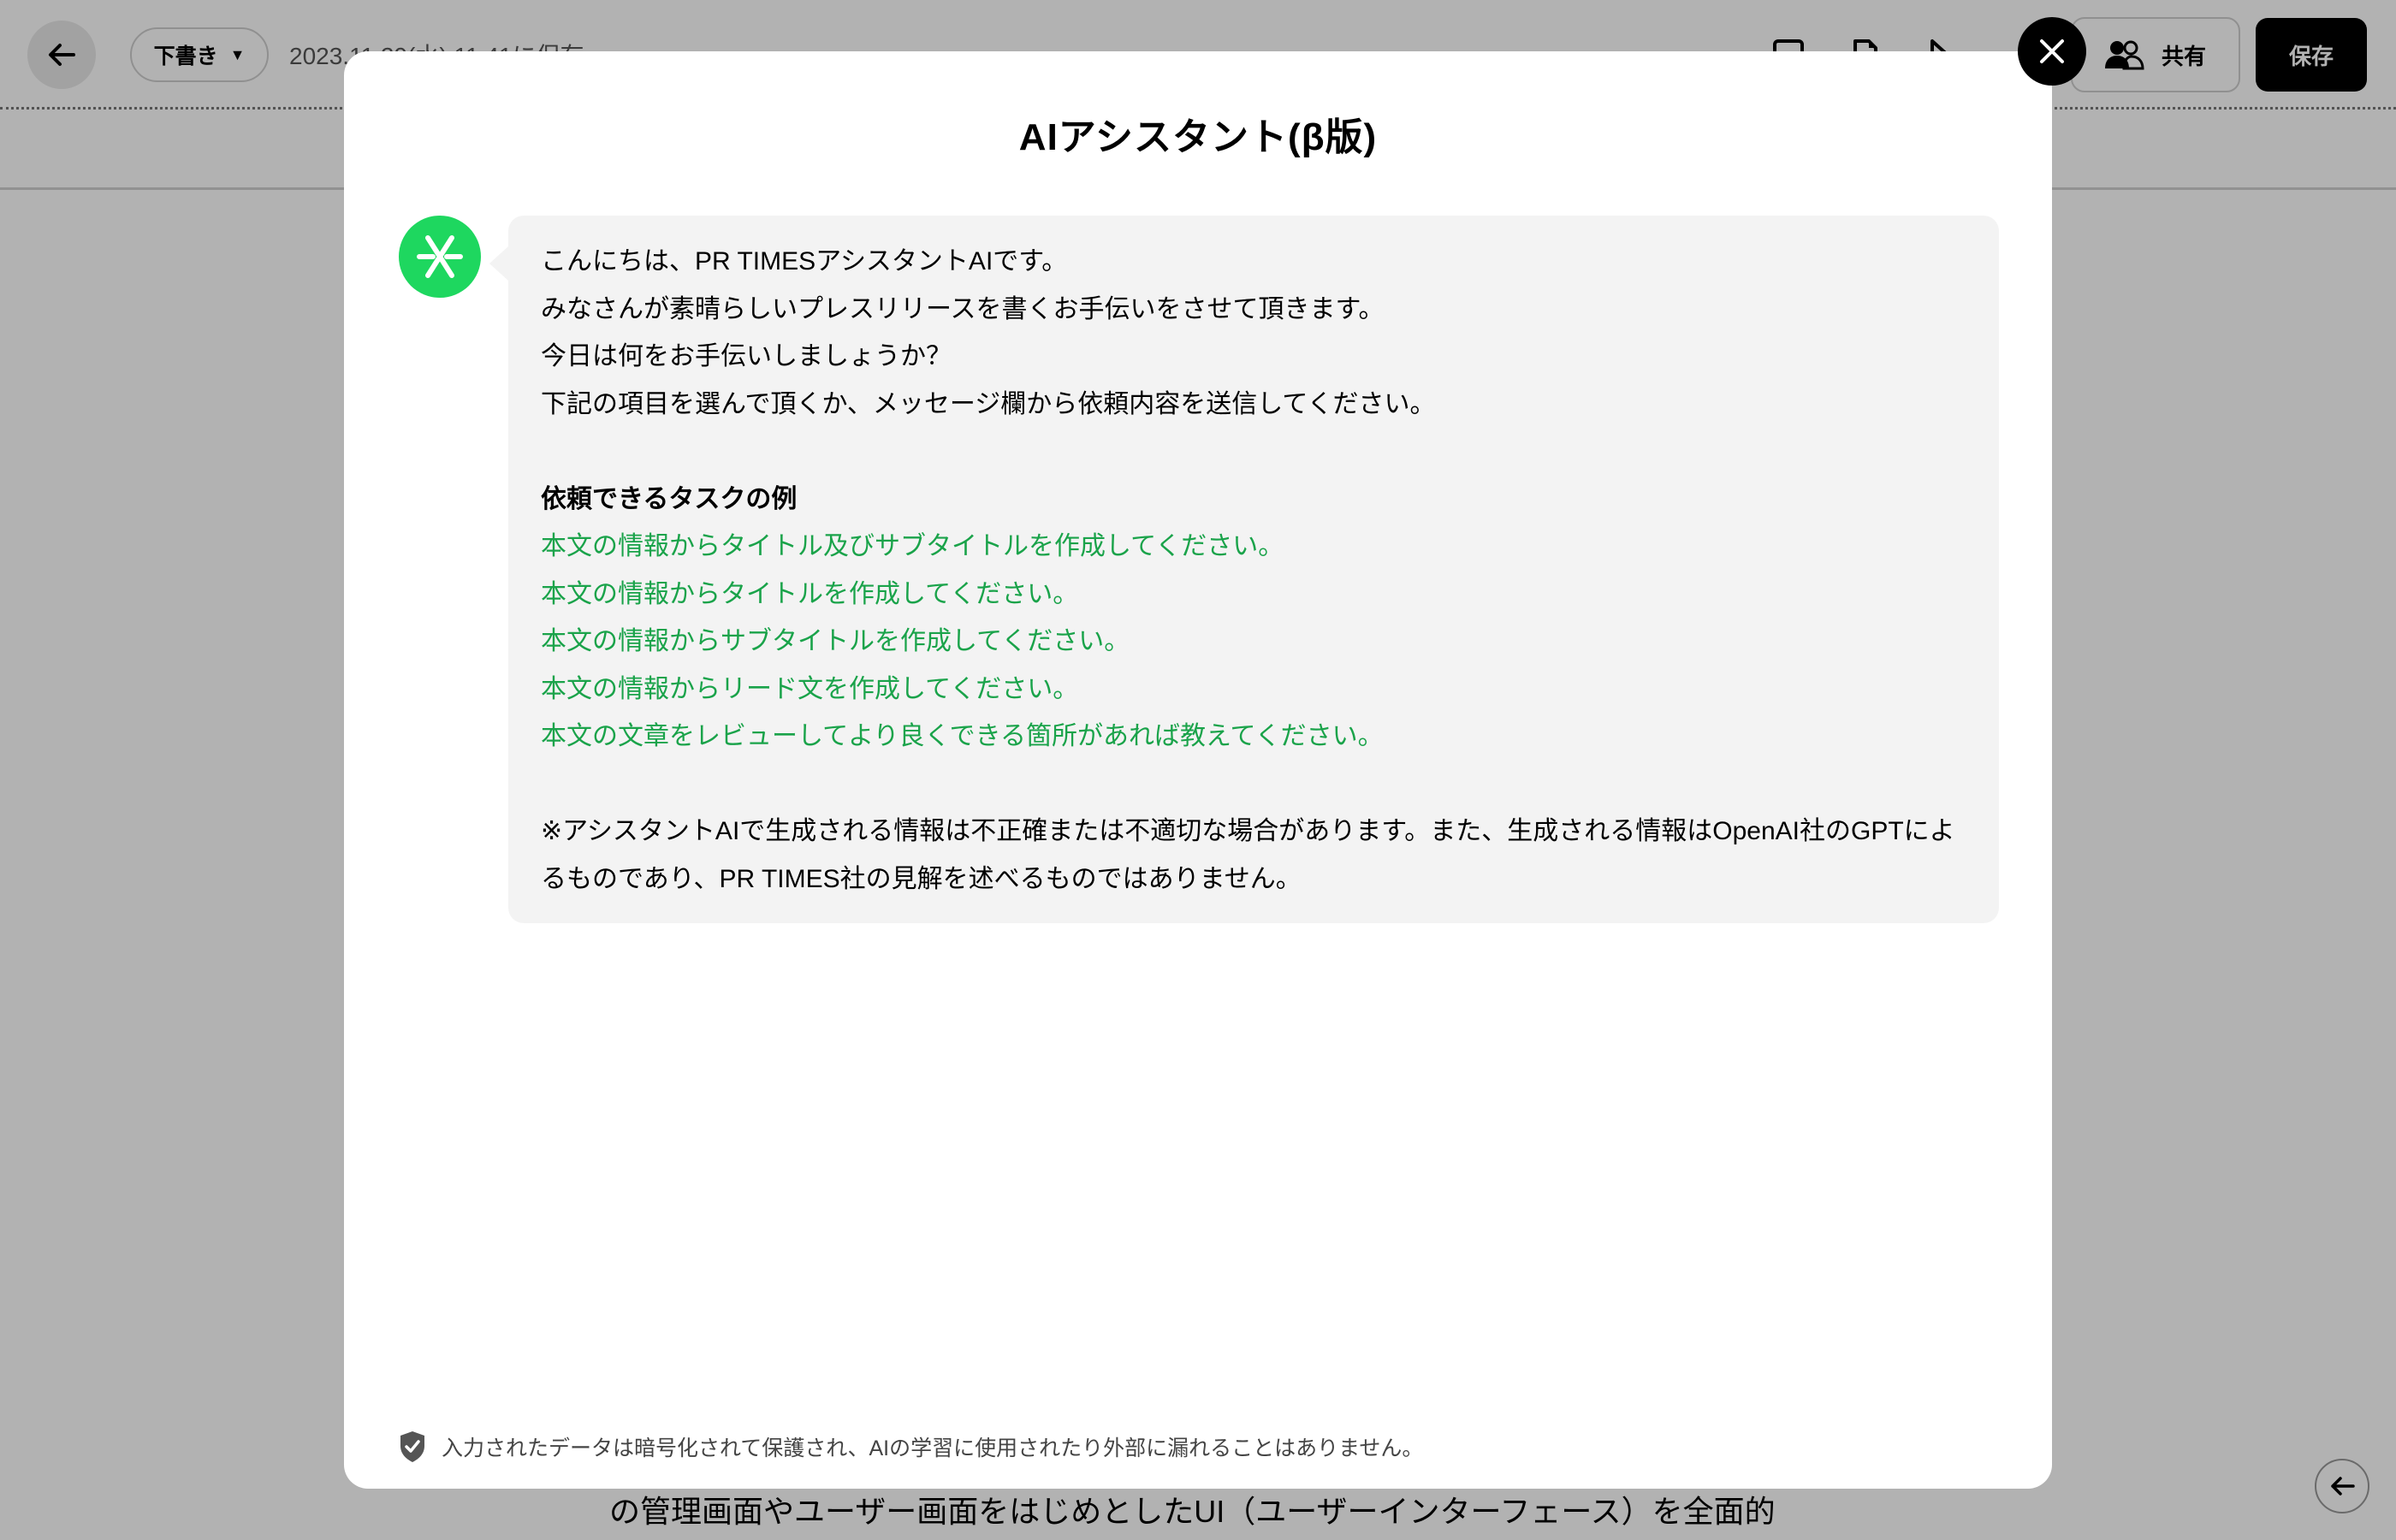  Describe the element at coordinates (1254, 547) in the screenshot. I see `task-suggestion-title-and-subtitle: 本文の情報からタイトル及びサブタイトルを作成してください。` at that location.